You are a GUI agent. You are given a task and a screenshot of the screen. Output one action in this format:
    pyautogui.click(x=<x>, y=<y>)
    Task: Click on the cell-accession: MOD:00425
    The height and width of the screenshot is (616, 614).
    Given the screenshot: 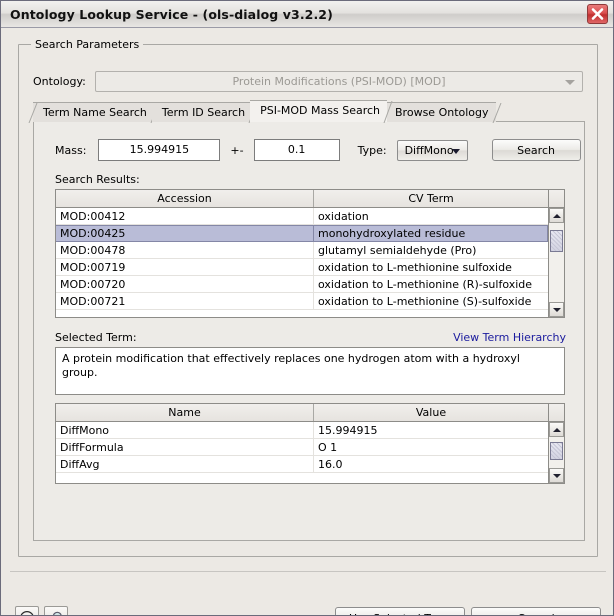 What is the action you would take?
    pyautogui.click(x=185, y=233)
    